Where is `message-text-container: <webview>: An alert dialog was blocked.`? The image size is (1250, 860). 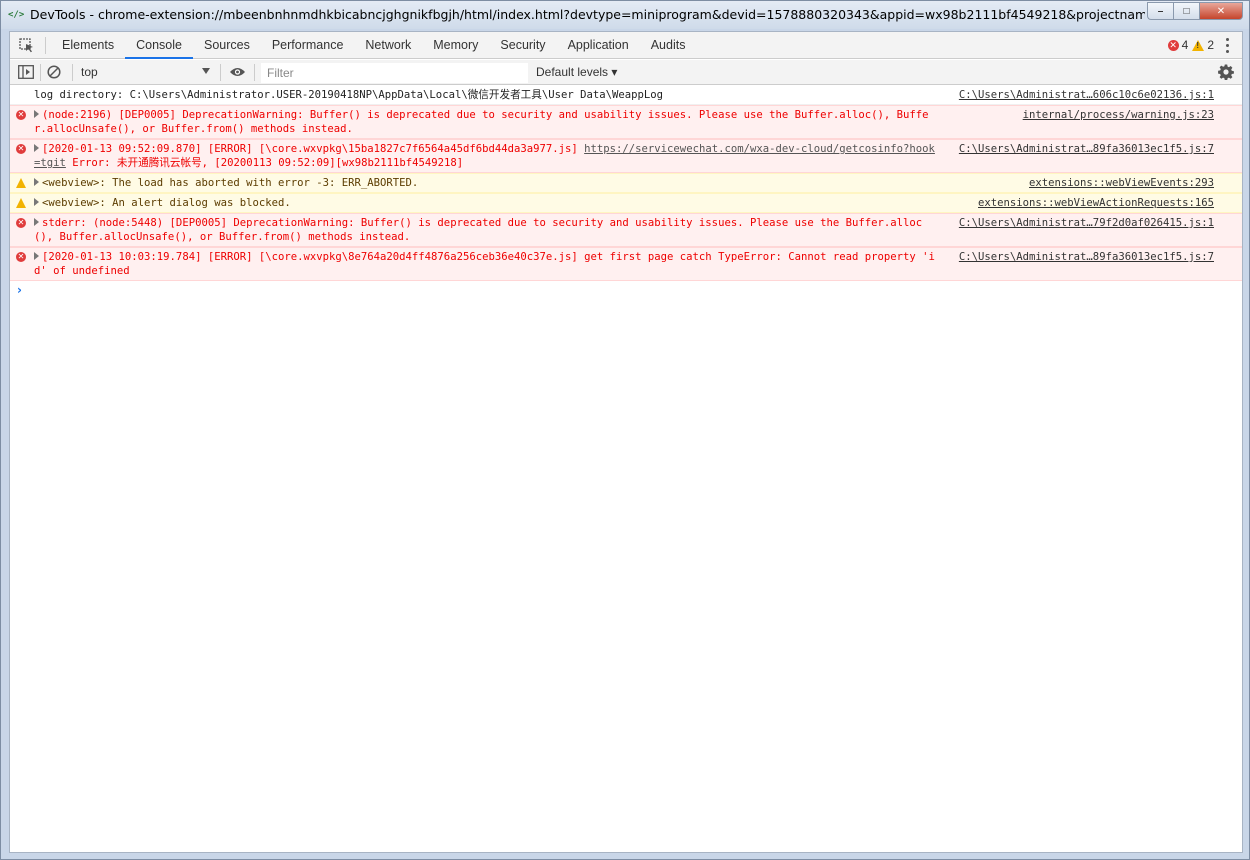
message-text-container: <webview>: An alert dialog was blocked. is located at coordinates (475, 203).